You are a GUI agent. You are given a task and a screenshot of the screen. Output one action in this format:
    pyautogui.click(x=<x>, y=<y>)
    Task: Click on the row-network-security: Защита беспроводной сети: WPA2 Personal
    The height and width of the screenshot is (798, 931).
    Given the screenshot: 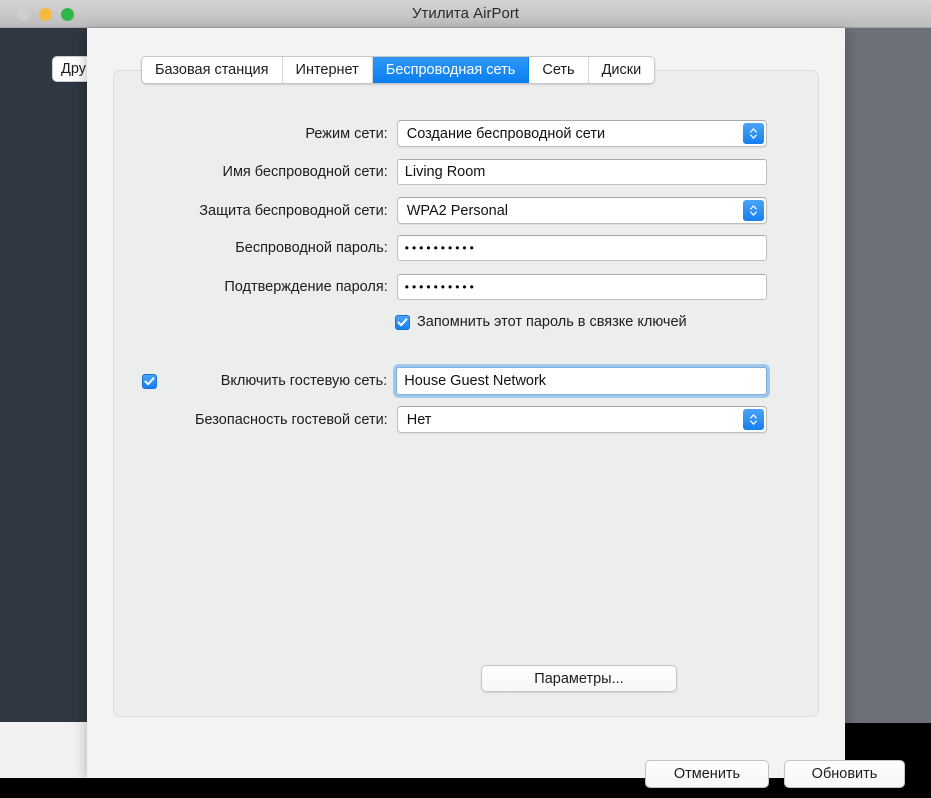 What is the action you would take?
    pyautogui.click(x=457, y=210)
    